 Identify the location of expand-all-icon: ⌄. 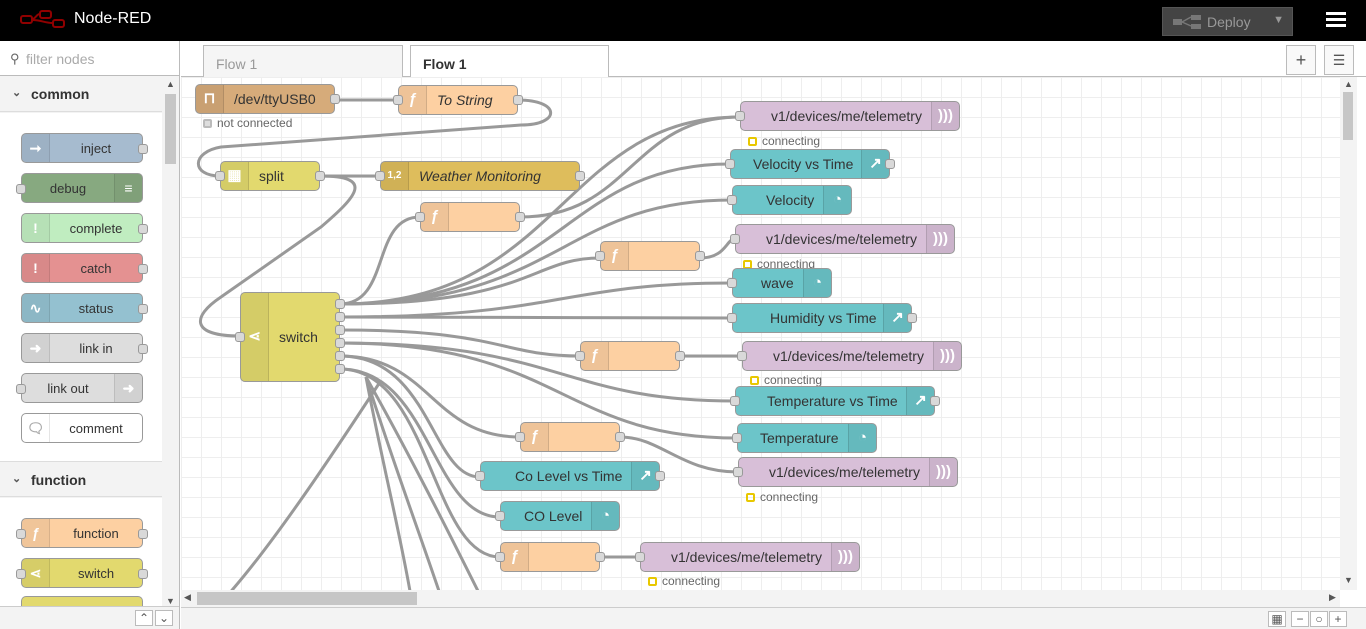
(164, 618).